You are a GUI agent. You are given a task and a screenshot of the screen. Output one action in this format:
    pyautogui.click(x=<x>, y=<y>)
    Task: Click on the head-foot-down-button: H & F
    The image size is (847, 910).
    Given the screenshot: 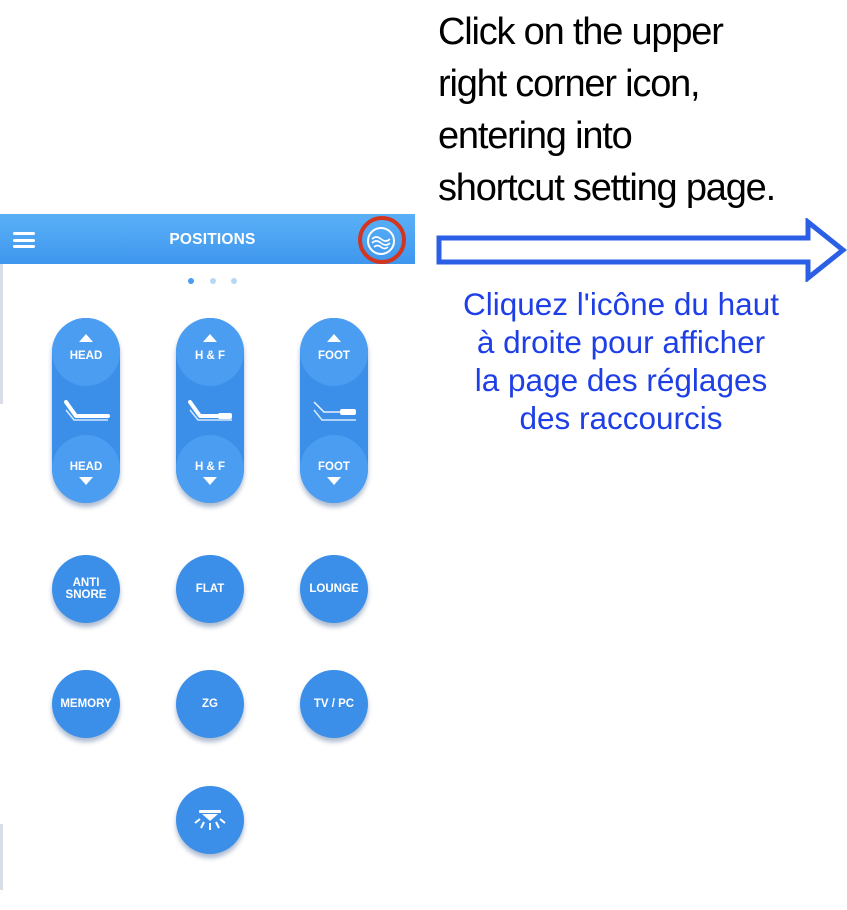 What is the action you would take?
    pyautogui.click(x=210, y=469)
    